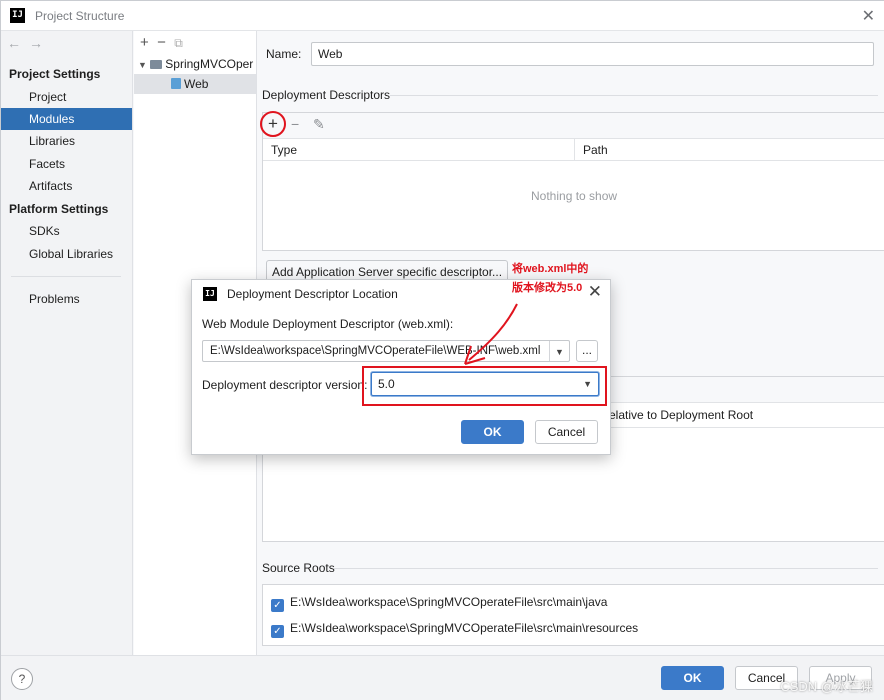  I want to click on column-type: Type, so click(419, 150).